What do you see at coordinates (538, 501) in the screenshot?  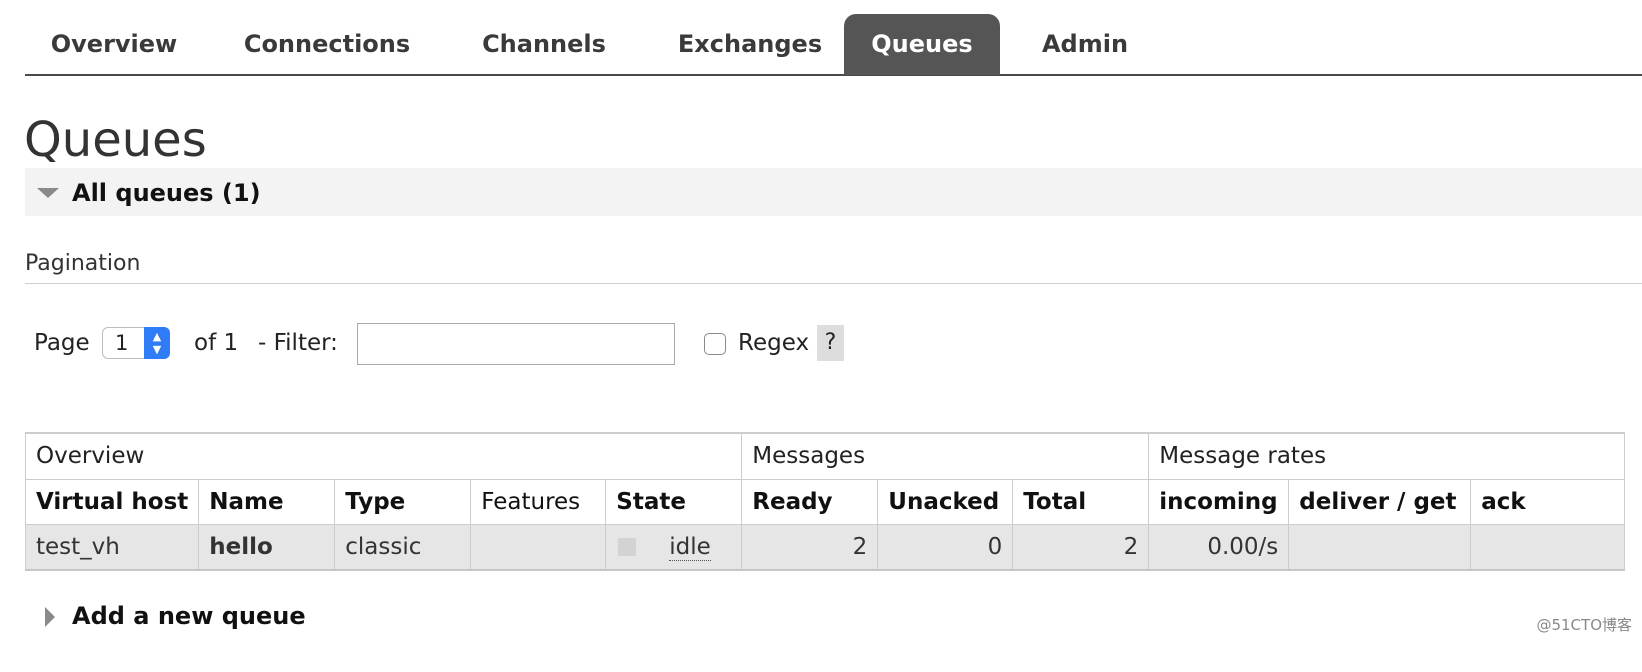 I see `column-header-features: Features` at bounding box center [538, 501].